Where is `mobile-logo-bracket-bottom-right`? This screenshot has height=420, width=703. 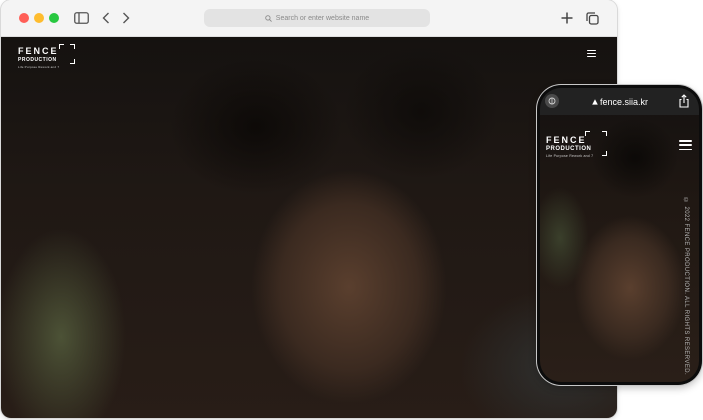 mobile-logo-bracket-bottom-right is located at coordinates (604, 153).